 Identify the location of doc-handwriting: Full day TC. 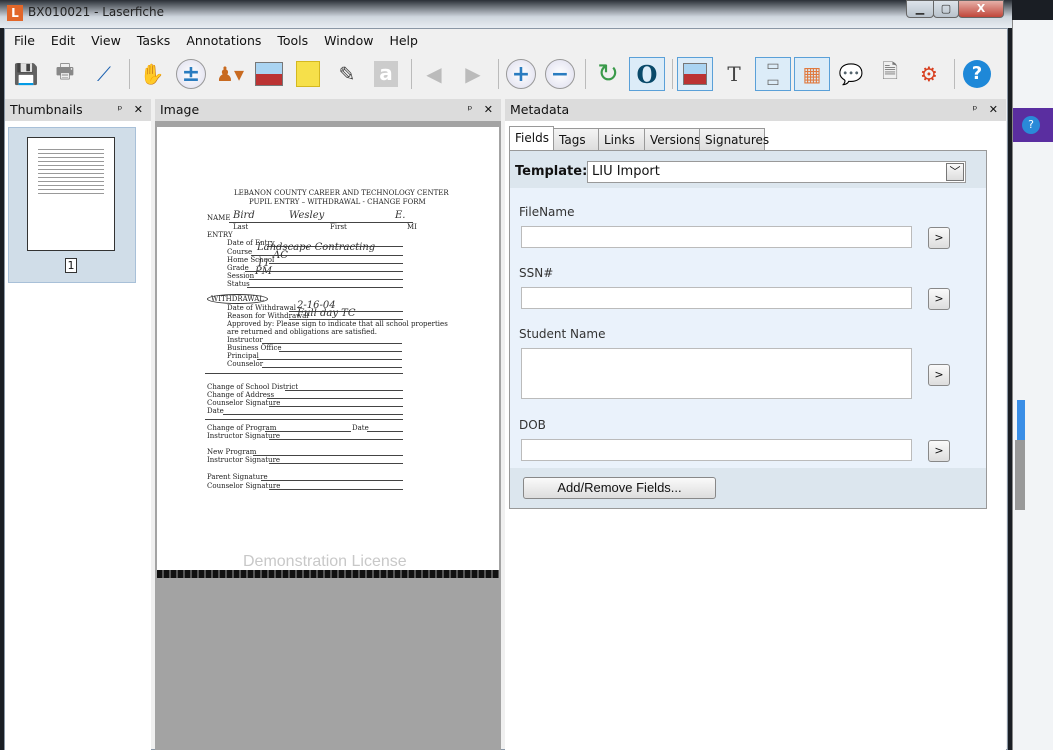
(326, 313).